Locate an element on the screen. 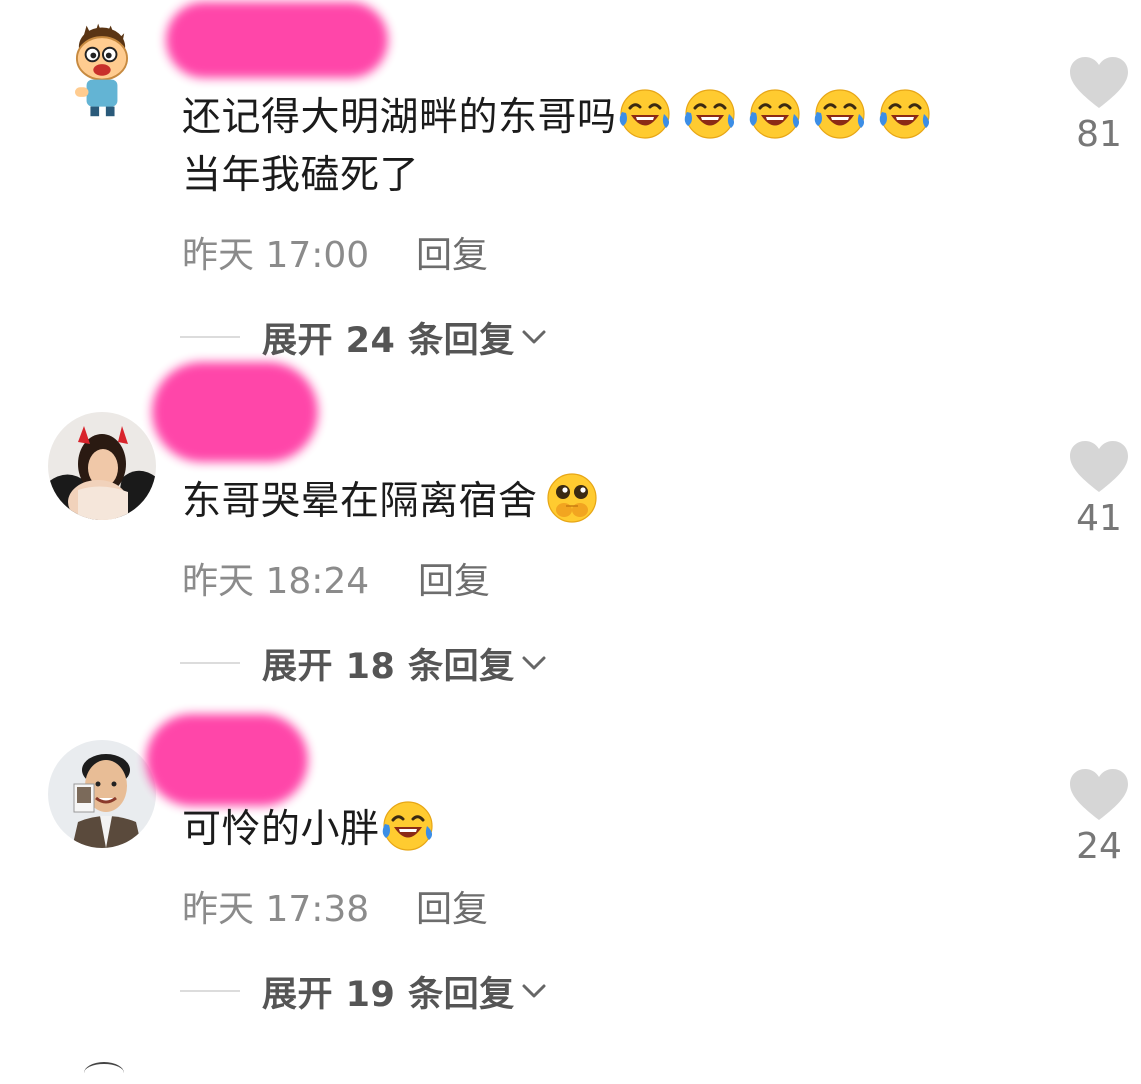  comment-text: 可怜的小胖 is located at coordinates (313, 828).